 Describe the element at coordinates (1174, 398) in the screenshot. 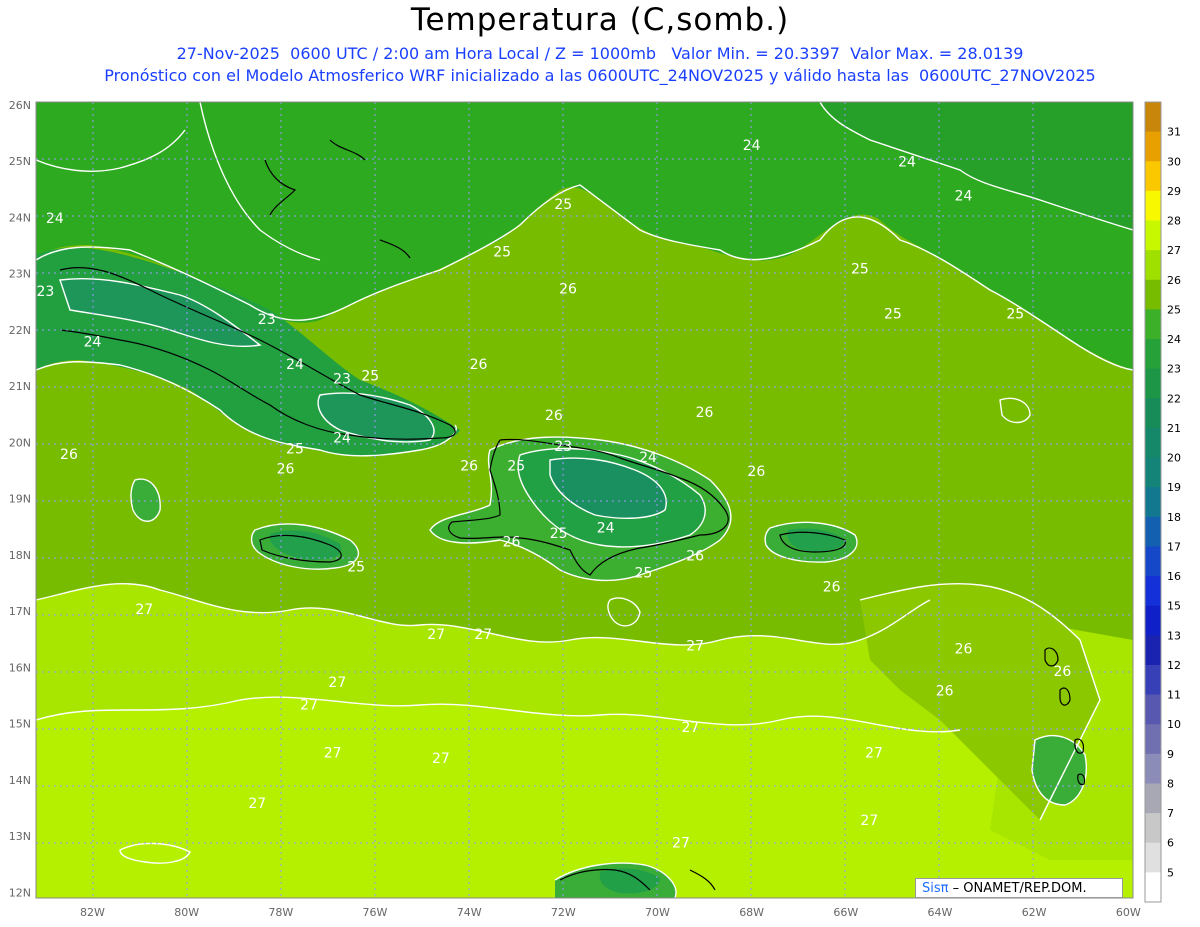

I see `colorbar-label: 22` at that location.